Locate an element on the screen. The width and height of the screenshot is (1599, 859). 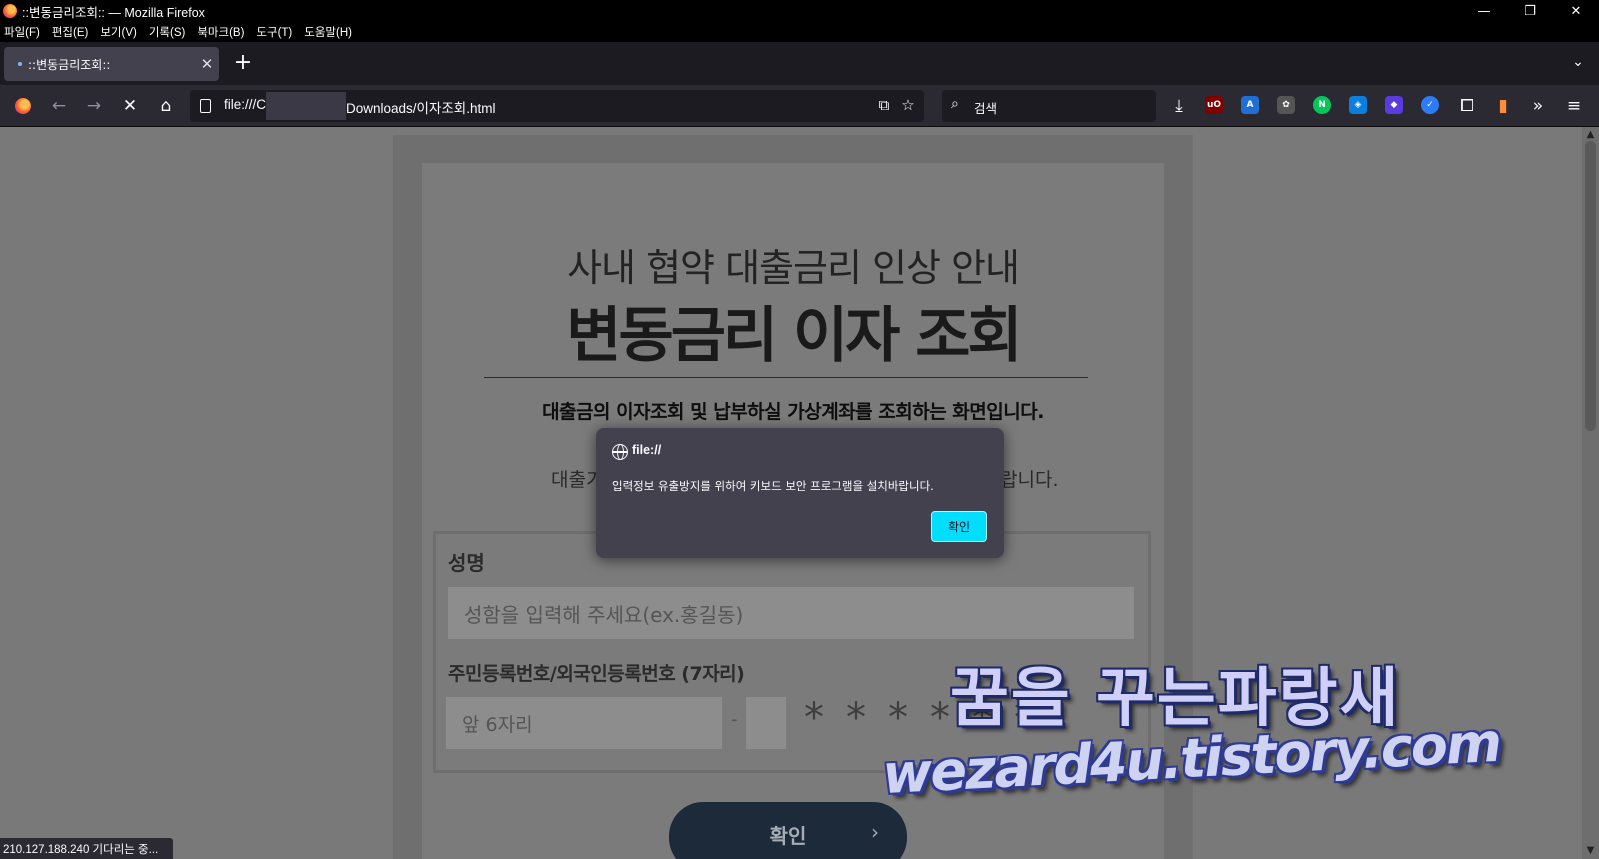
redacted-path is located at coordinates (306, 106).